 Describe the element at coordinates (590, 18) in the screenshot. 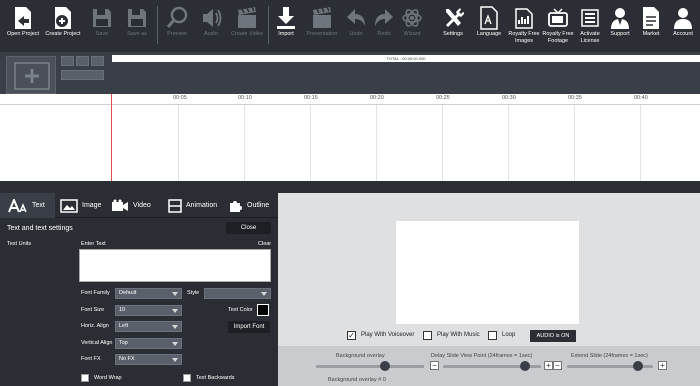

I see `license-badge-icon` at that location.